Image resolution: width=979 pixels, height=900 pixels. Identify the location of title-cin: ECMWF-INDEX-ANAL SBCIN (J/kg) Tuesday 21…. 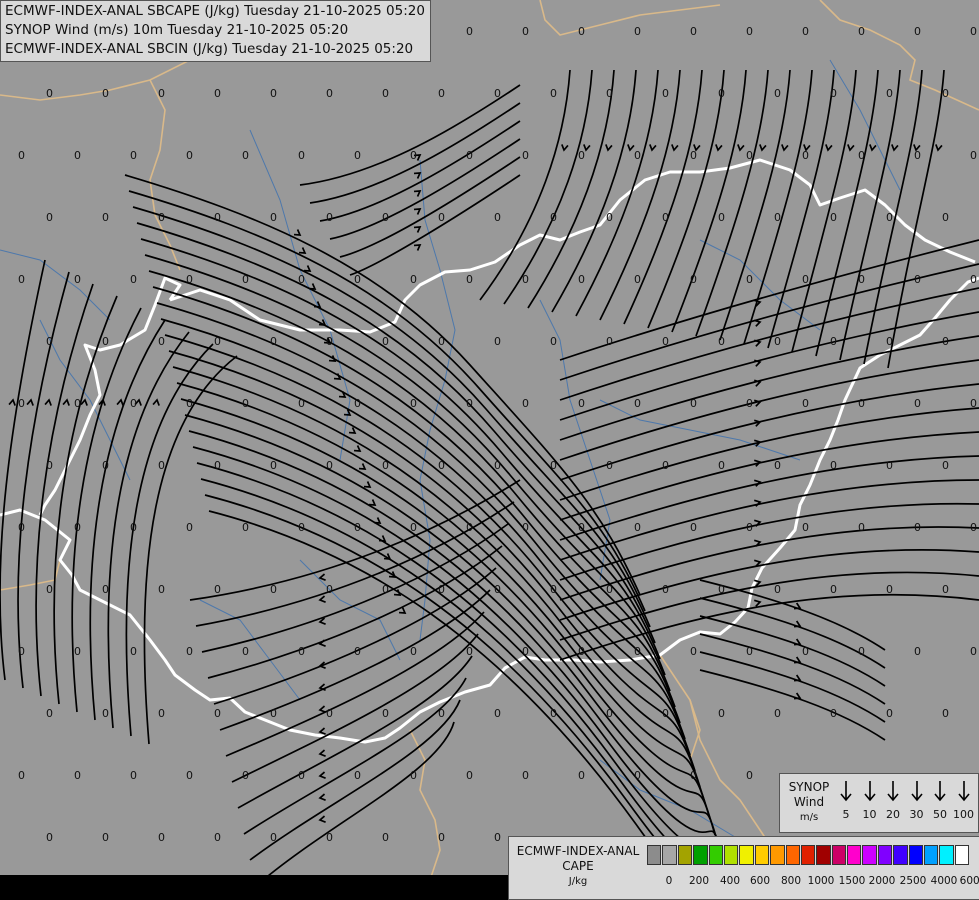
(209, 49).